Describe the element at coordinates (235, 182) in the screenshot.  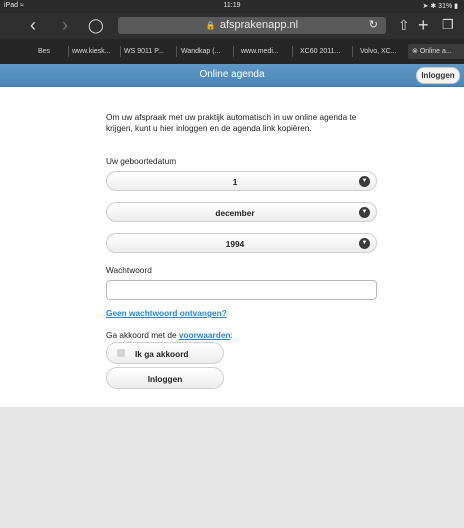
I see `day-value: 1` at that location.